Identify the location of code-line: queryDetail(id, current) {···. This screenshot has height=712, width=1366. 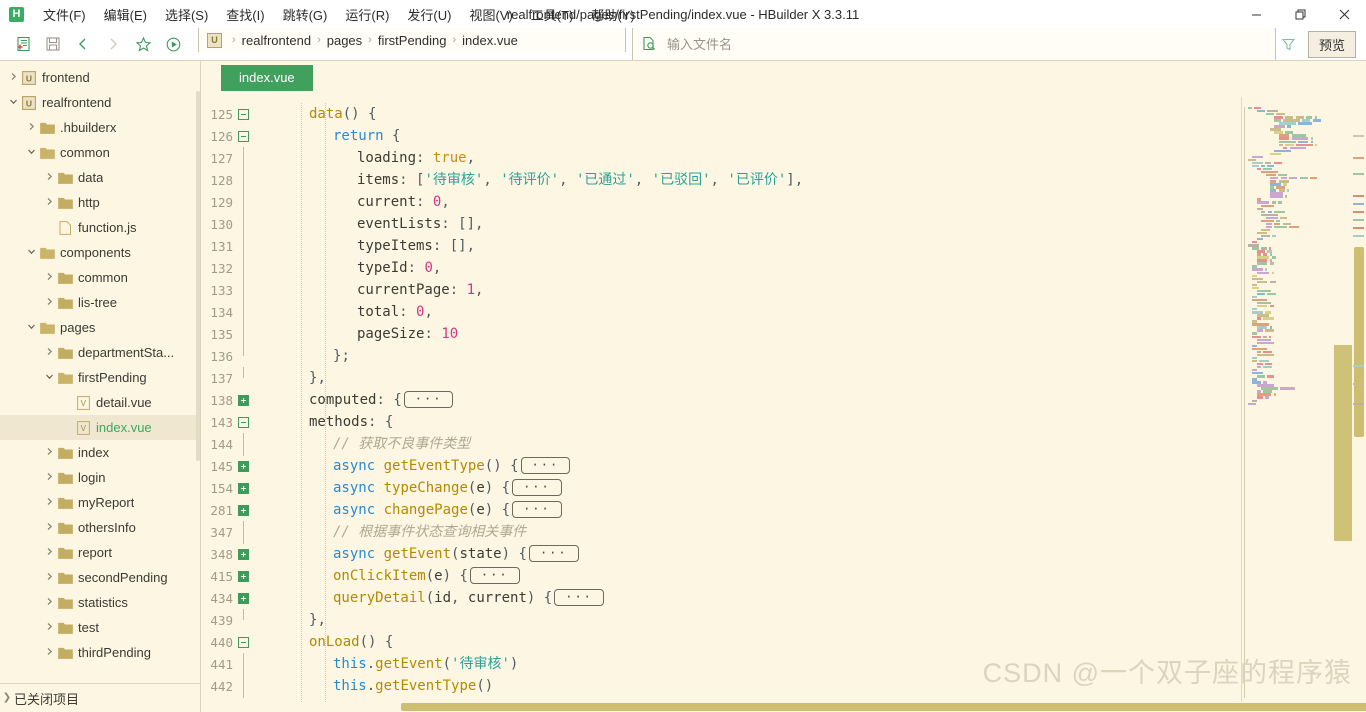
(747, 598).